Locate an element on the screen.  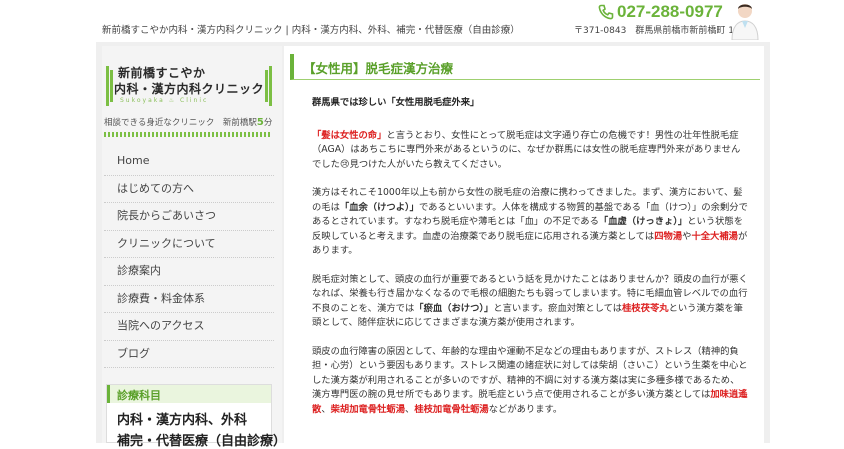
article-lead: 群馬県では珍しい「女性用脱毛症外来」 is located at coordinates (396, 102).